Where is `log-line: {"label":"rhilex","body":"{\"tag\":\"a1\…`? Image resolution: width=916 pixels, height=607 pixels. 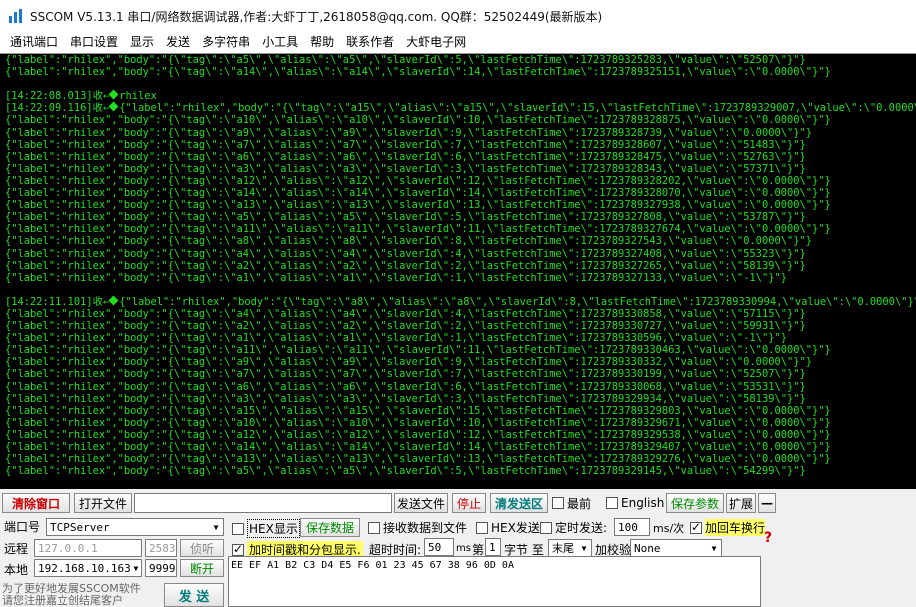 log-line: {"label":"rhilex","body":"{\"tag\":\"a1\… is located at coordinates (460, 278).